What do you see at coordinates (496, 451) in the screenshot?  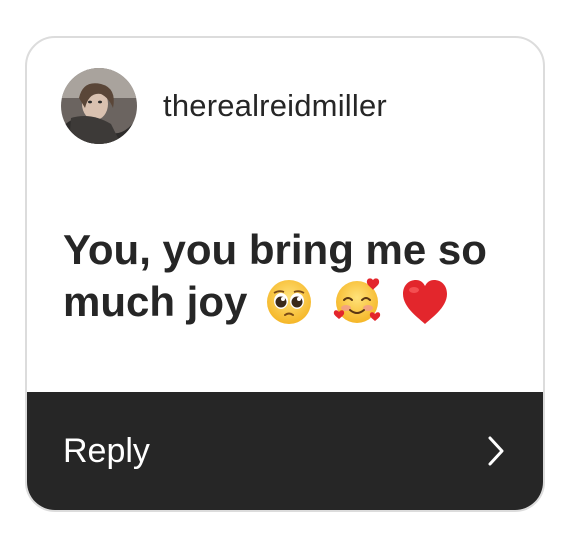 I see `chevron-right-icon` at bounding box center [496, 451].